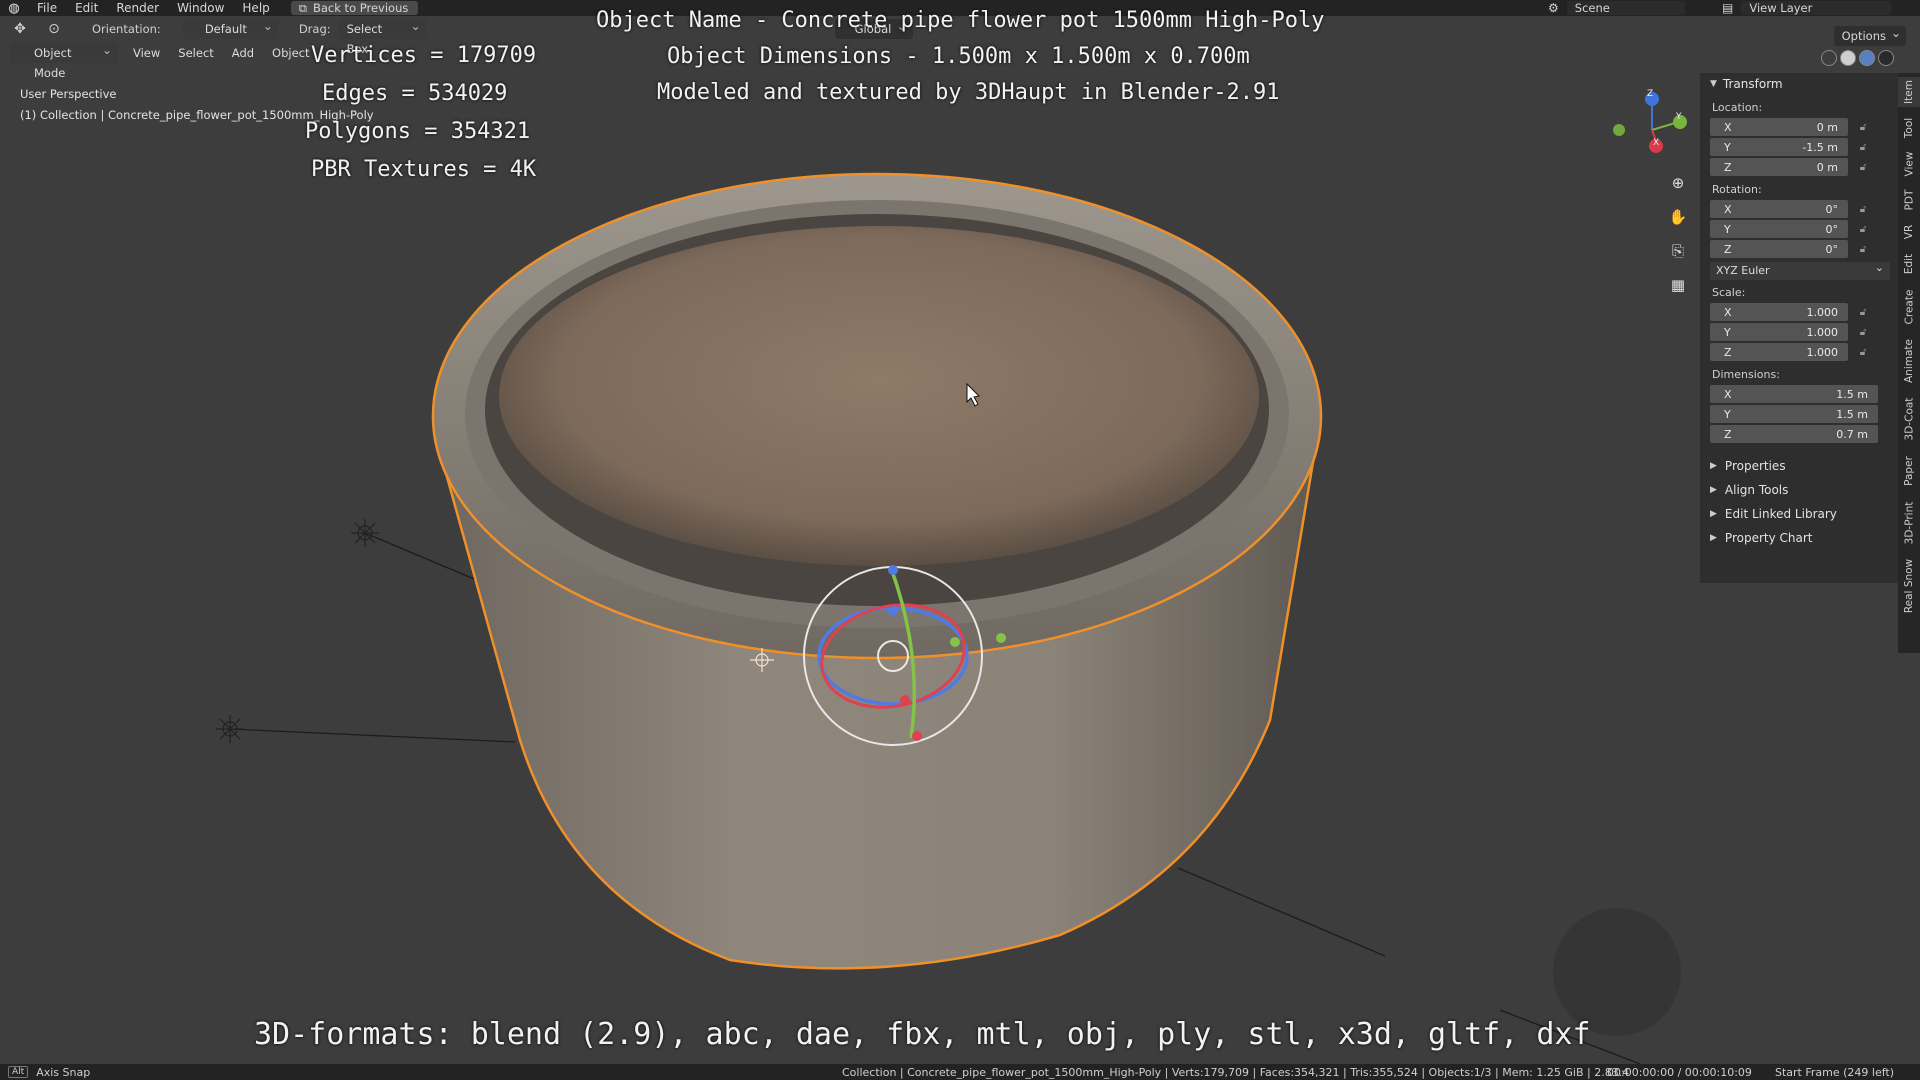 Image resolution: width=1920 pixels, height=1080 pixels. Describe the element at coordinates (137, 8) in the screenshot. I see `menu-render: Render` at that location.